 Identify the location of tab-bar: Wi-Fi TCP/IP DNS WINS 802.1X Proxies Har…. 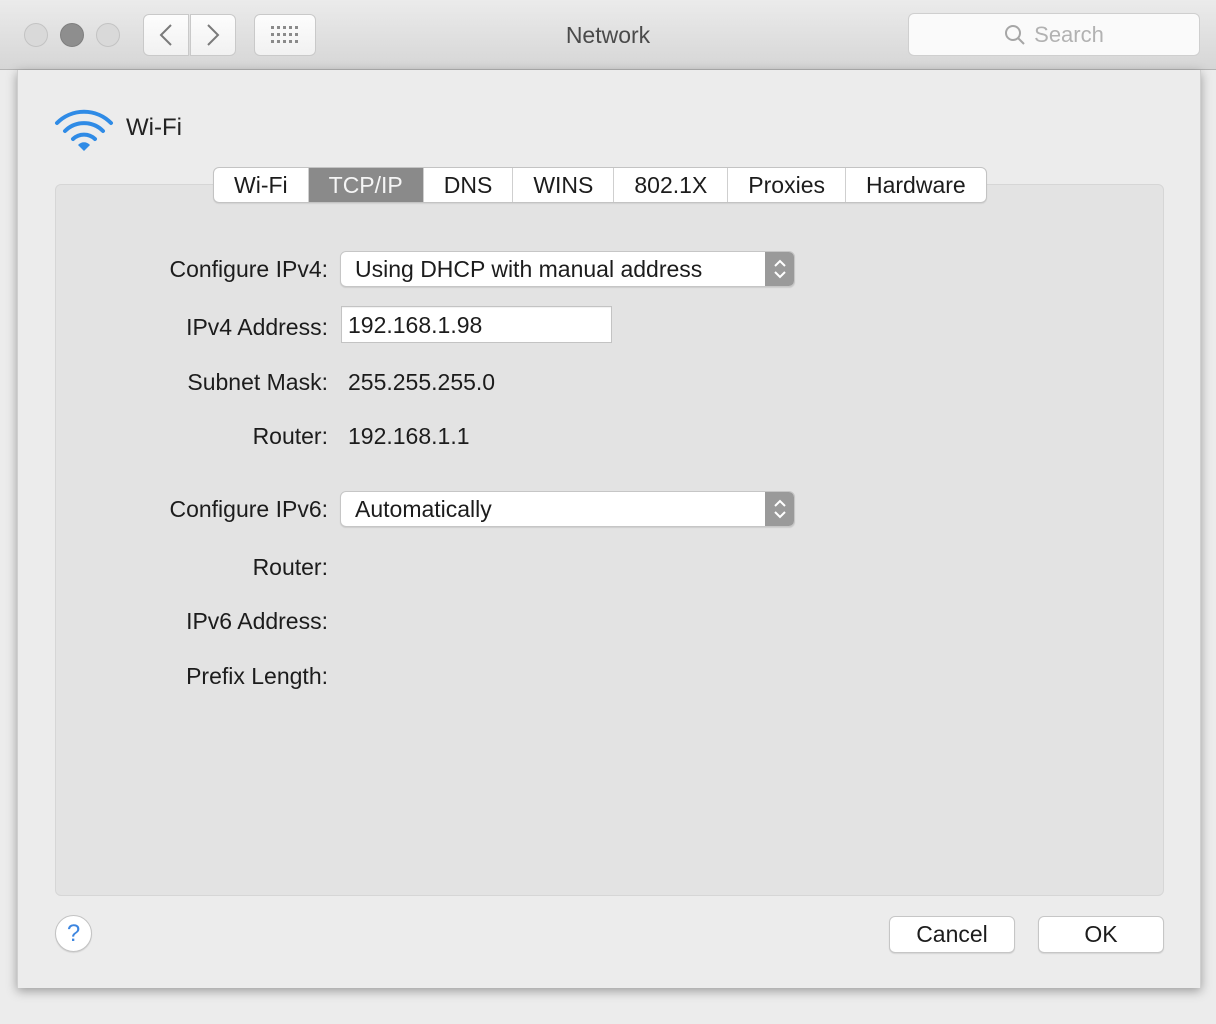
(600, 185).